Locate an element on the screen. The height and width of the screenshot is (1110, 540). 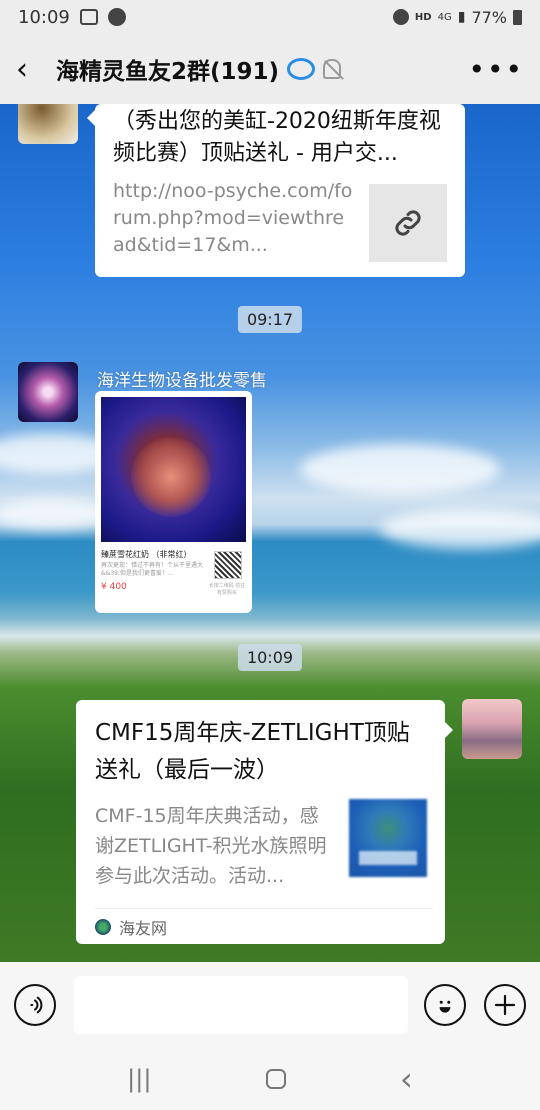
chat-header: ‹ 海精灵鱼友2群(191) ••• is located at coordinates (270, 69).